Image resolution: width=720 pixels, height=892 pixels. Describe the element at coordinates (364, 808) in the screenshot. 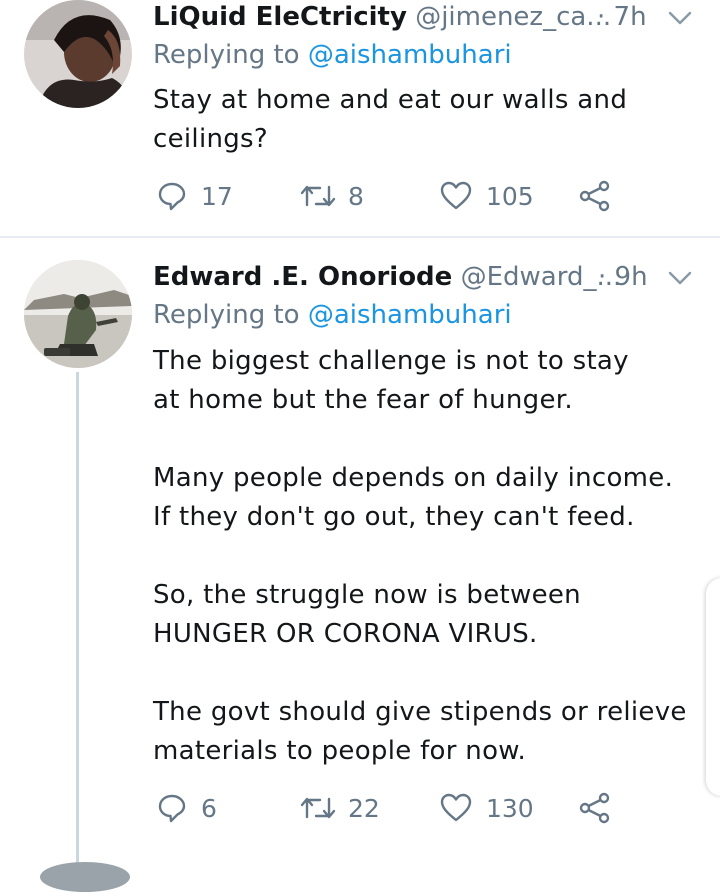

I see `retweet-count: 22` at that location.